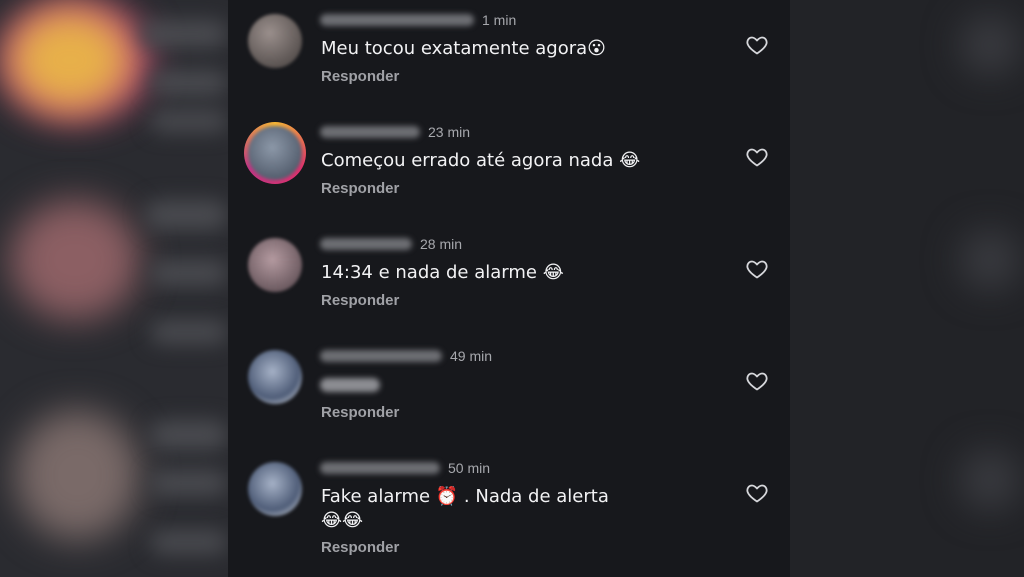  Describe the element at coordinates (469, 468) in the screenshot. I see `comment-time: 50 min` at that location.